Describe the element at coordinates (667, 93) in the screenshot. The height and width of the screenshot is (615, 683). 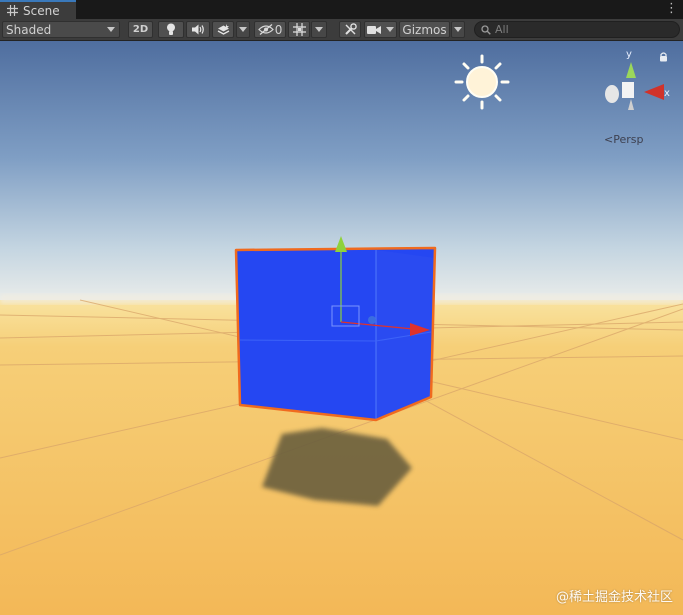
I see `x-axis-label: x` at that location.